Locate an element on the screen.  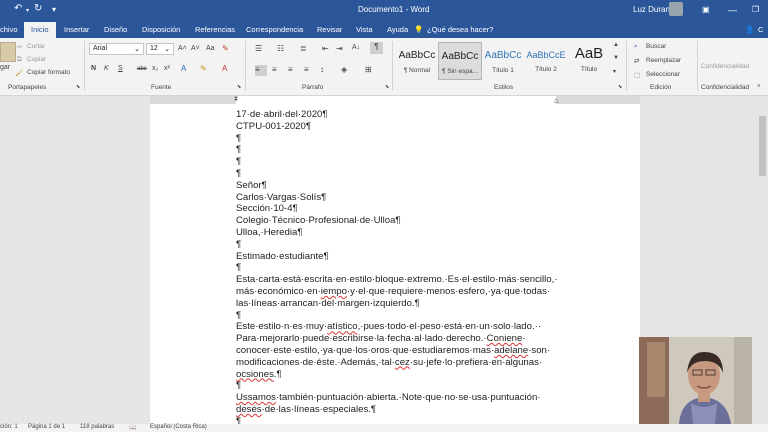
select-button: Seleccionar is located at coordinates (663, 74).